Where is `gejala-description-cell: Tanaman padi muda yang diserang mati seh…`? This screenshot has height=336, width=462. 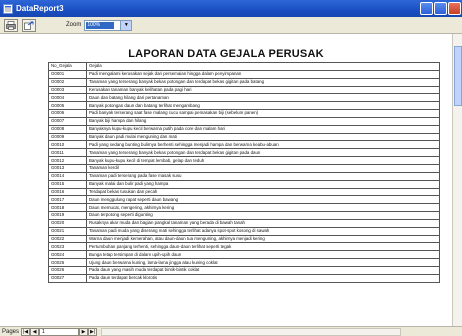 gejala-description-cell: Tanaman padi muda yang diserang mati seh… is located at coordinates (263, 231).